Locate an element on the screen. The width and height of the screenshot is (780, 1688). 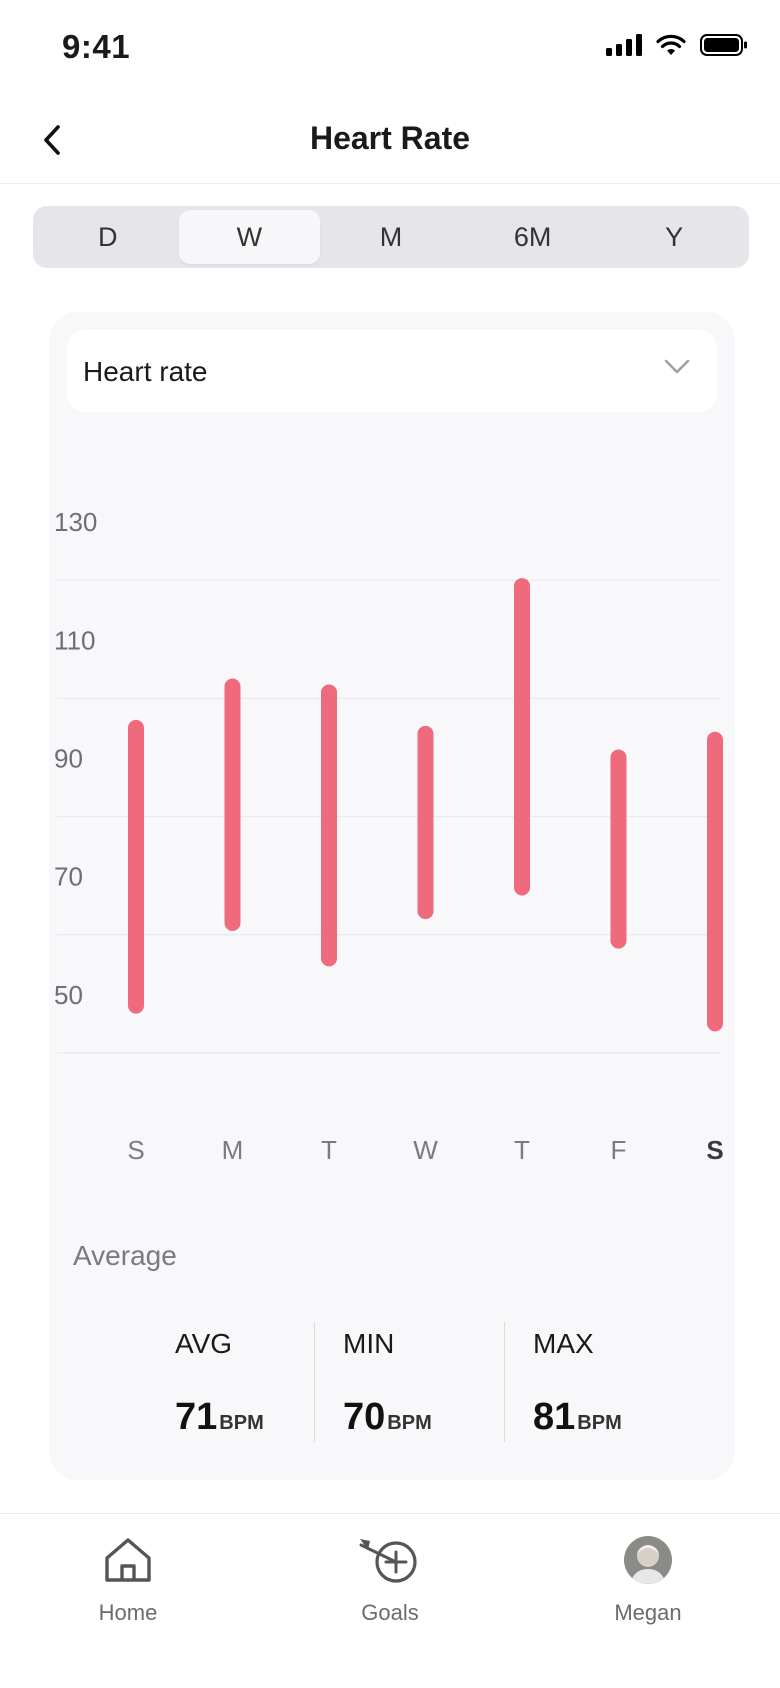
segment-day: D is located at coordinates (108, 237).